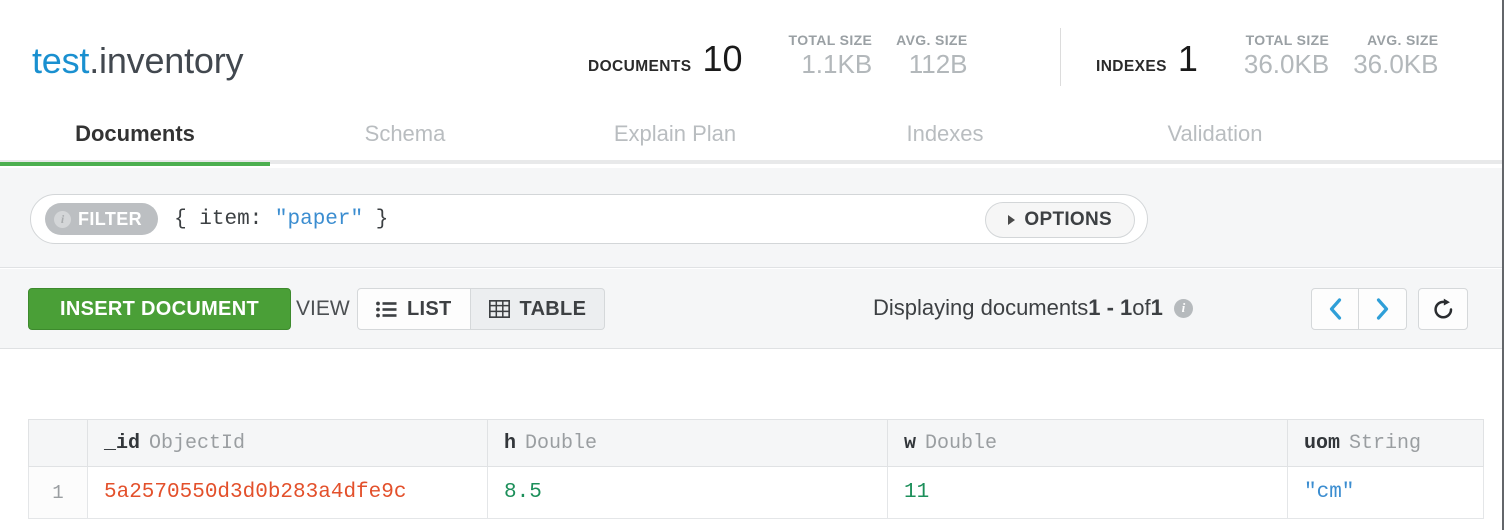 The height and width of the screenshot is (530, 1504). Describe the element at coordinates (981, 307) in the screenshot. I see `displaying-prefix: Displaying documents` at that location.